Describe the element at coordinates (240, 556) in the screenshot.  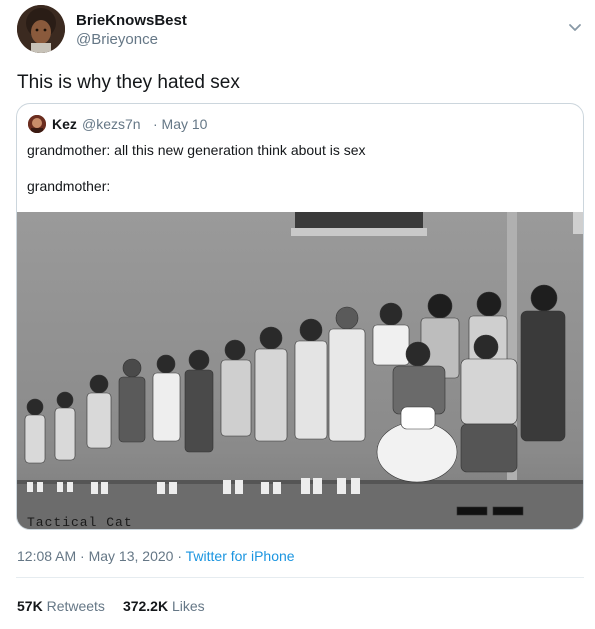
I see `tweet-source-link: Twitter for iPhone` at that location.